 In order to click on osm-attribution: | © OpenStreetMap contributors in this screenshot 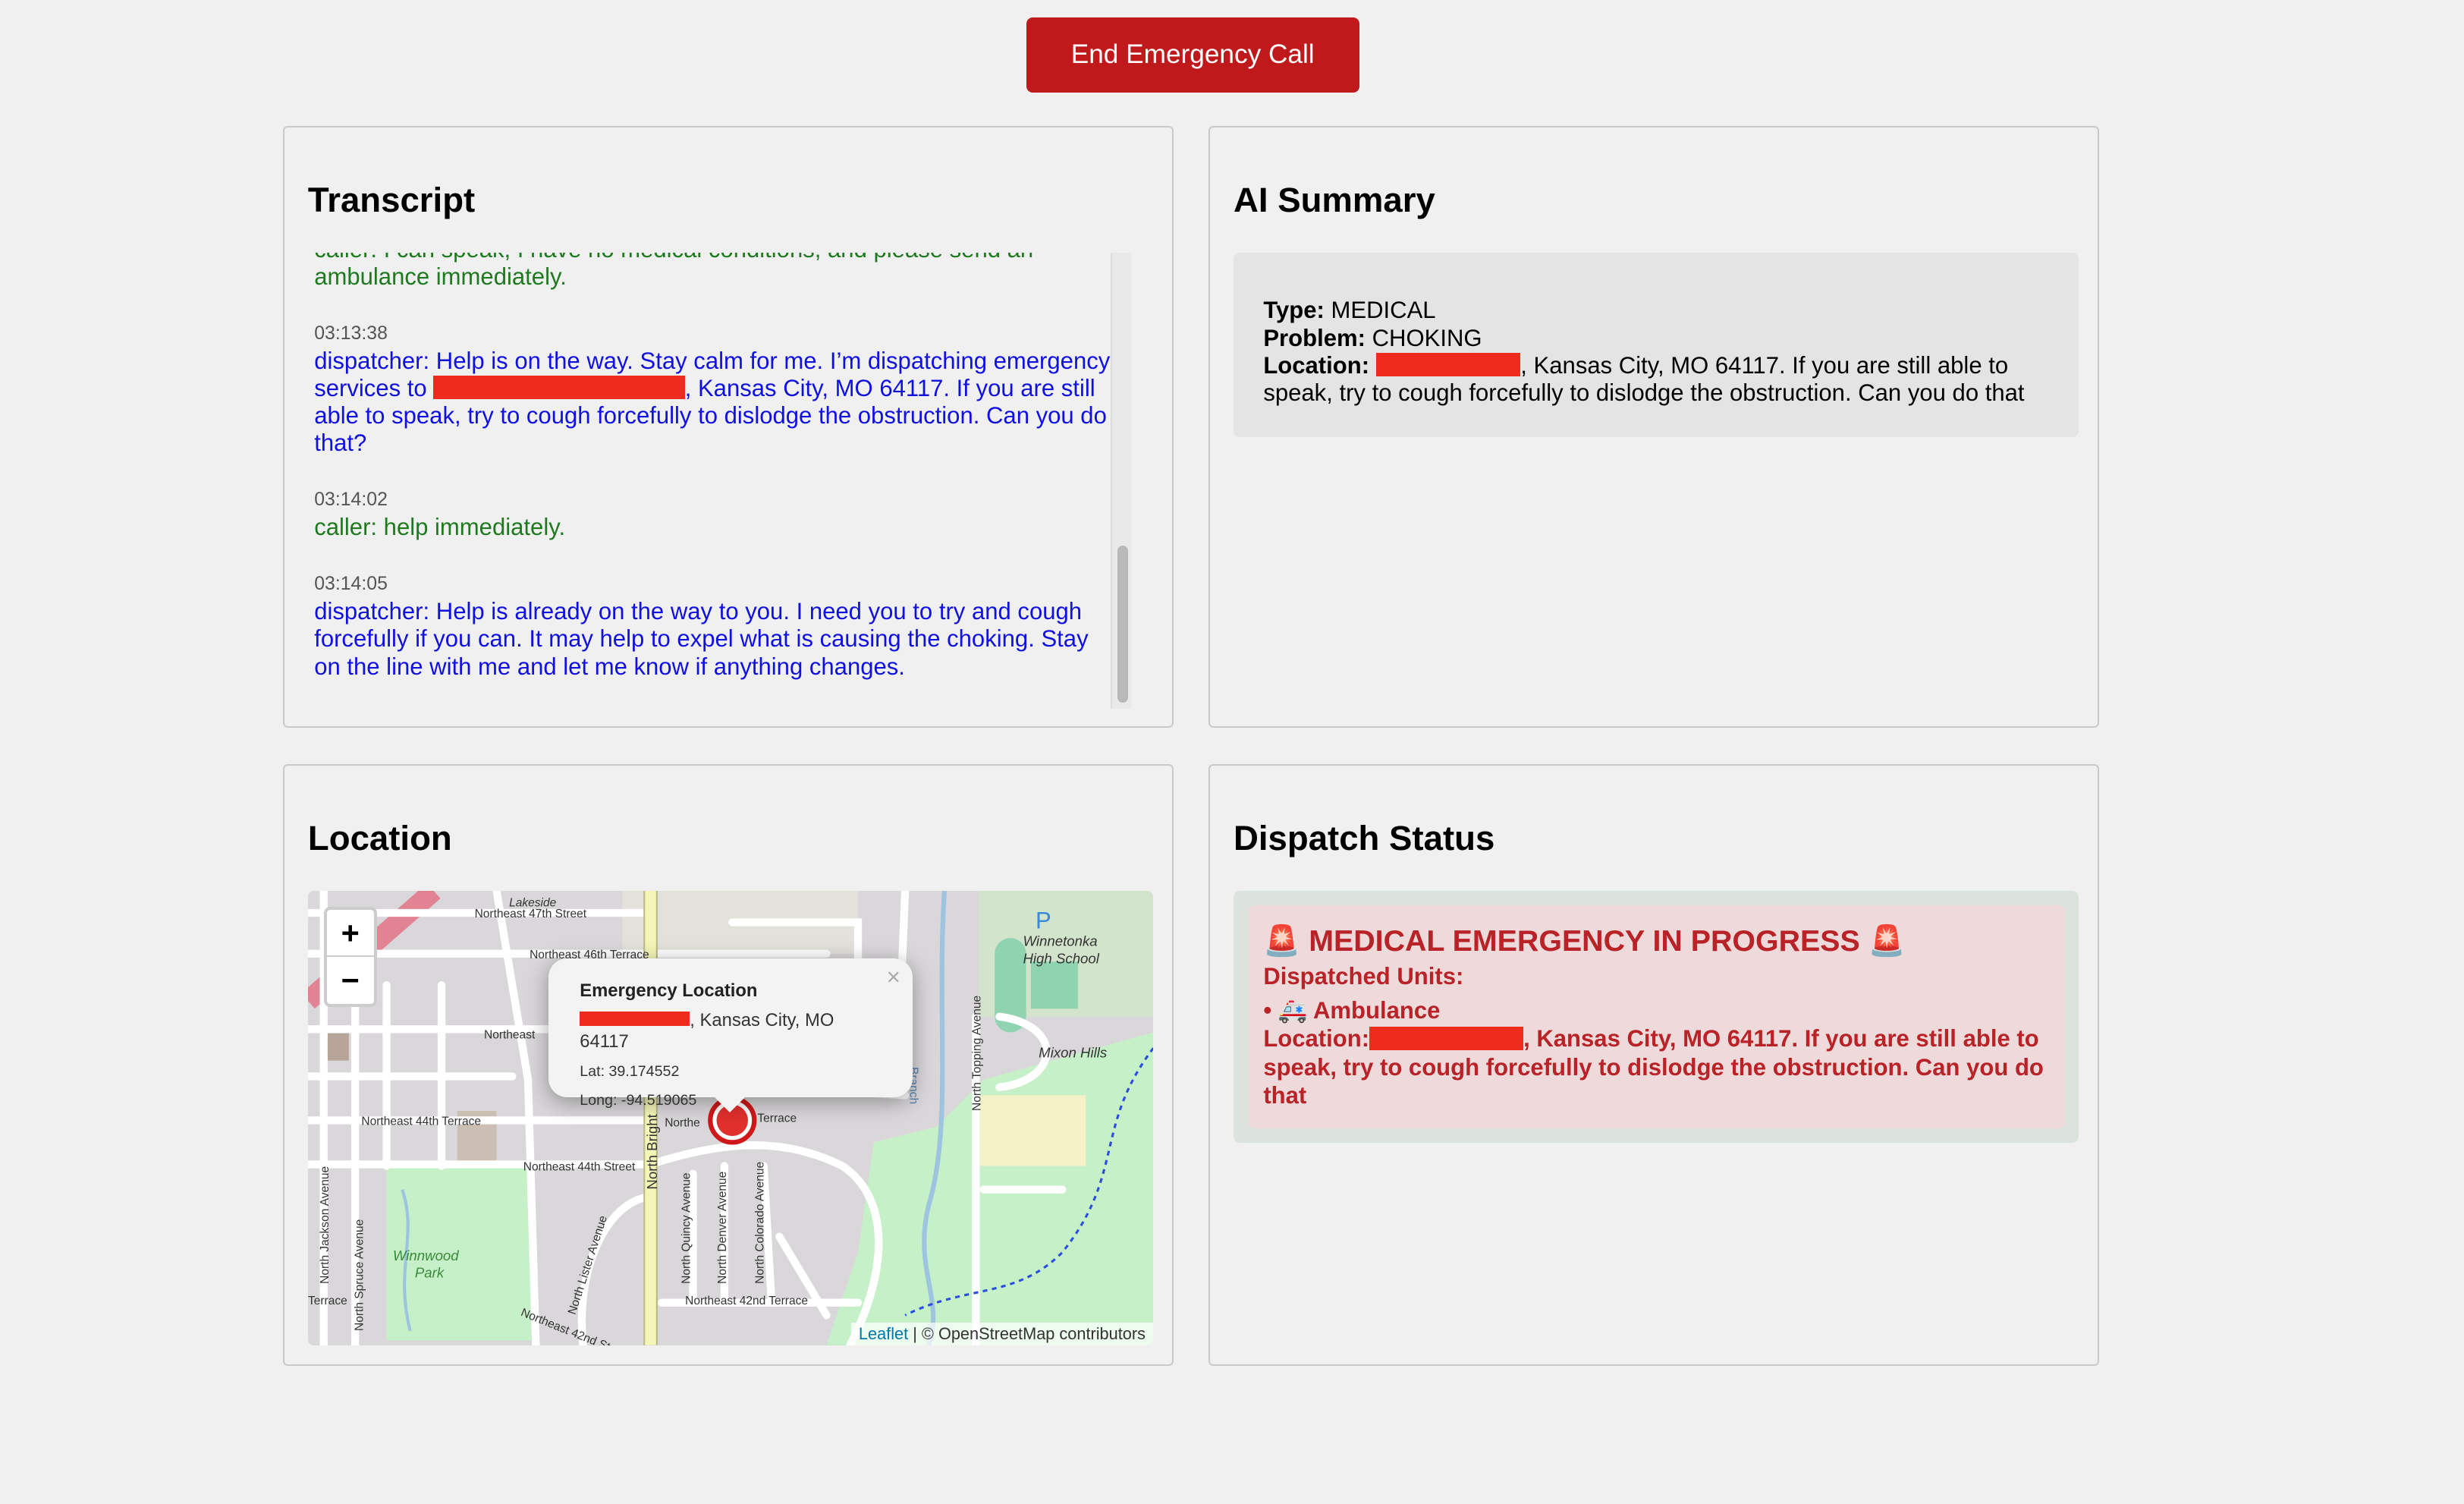, I will do `click(1029, 1333)`.